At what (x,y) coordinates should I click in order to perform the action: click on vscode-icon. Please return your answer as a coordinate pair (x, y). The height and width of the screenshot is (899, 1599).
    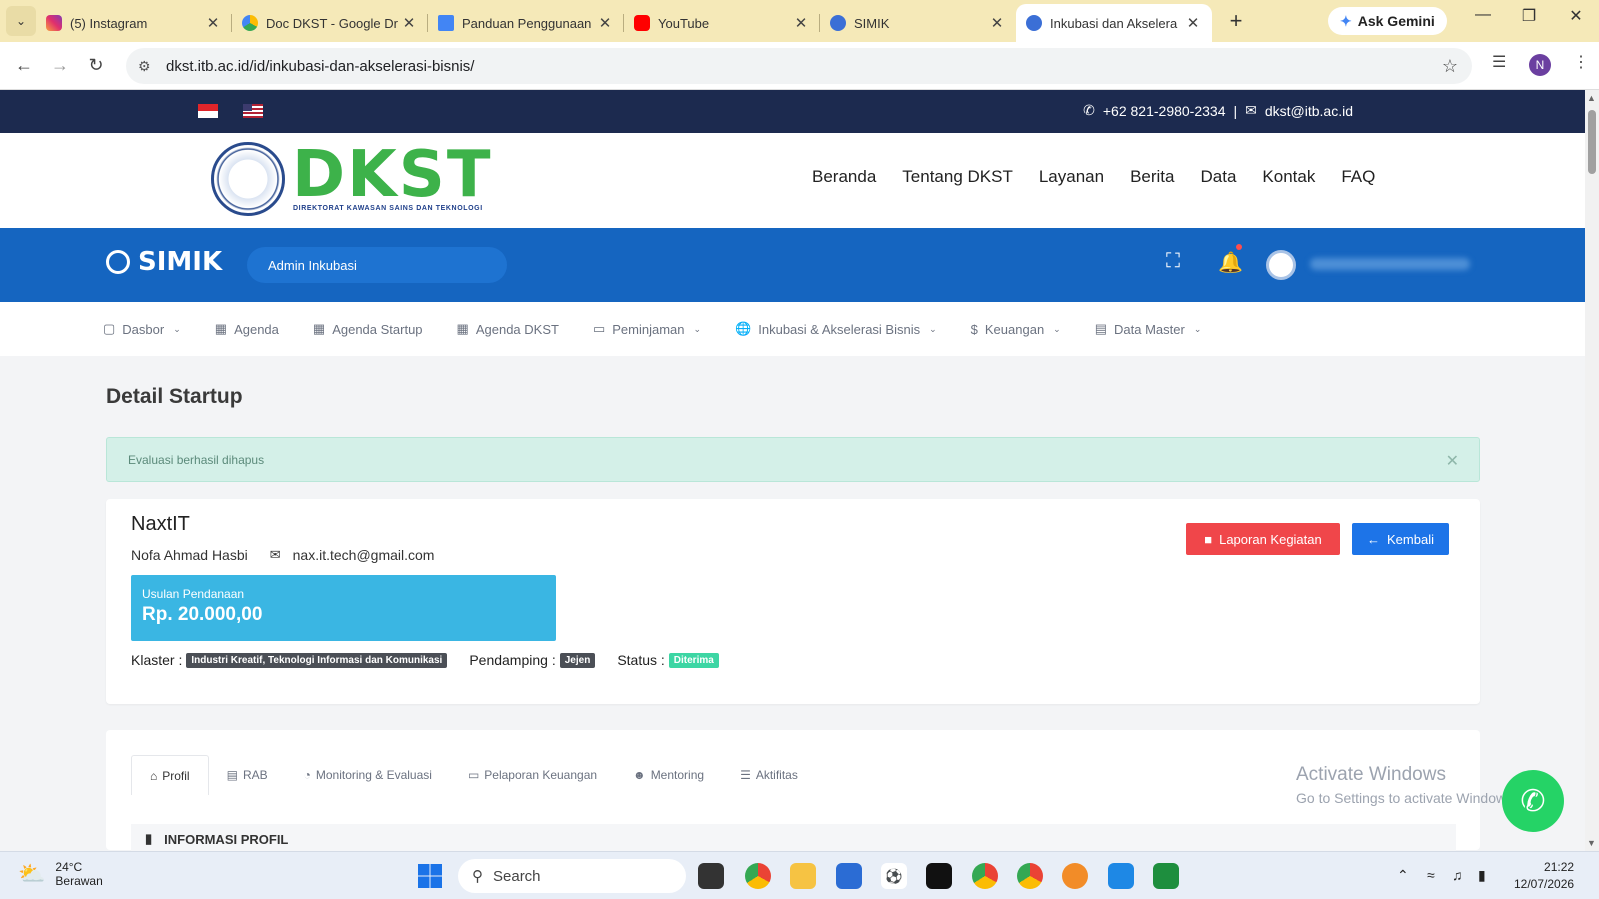
    Looking at the image, I should click on (1121, 876).